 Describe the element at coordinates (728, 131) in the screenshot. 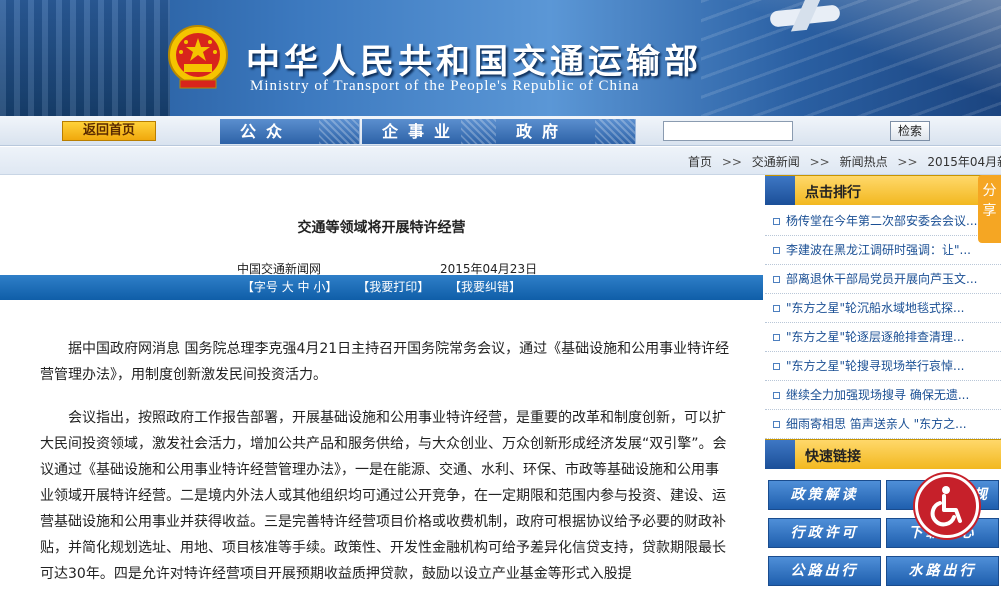

I see `search-input` at that location.